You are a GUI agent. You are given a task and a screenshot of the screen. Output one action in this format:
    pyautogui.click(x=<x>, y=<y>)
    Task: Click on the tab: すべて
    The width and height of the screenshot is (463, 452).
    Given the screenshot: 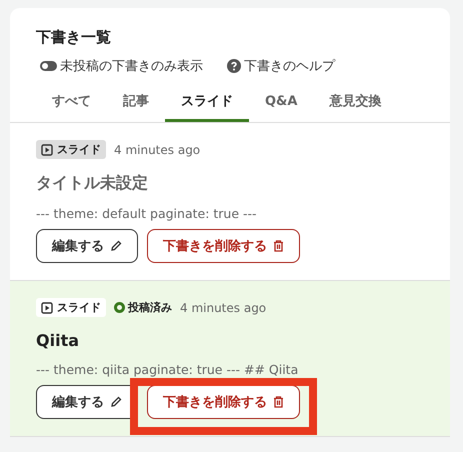 What is the action you would take?
    pyautogui.click(x=71, y=103)
    